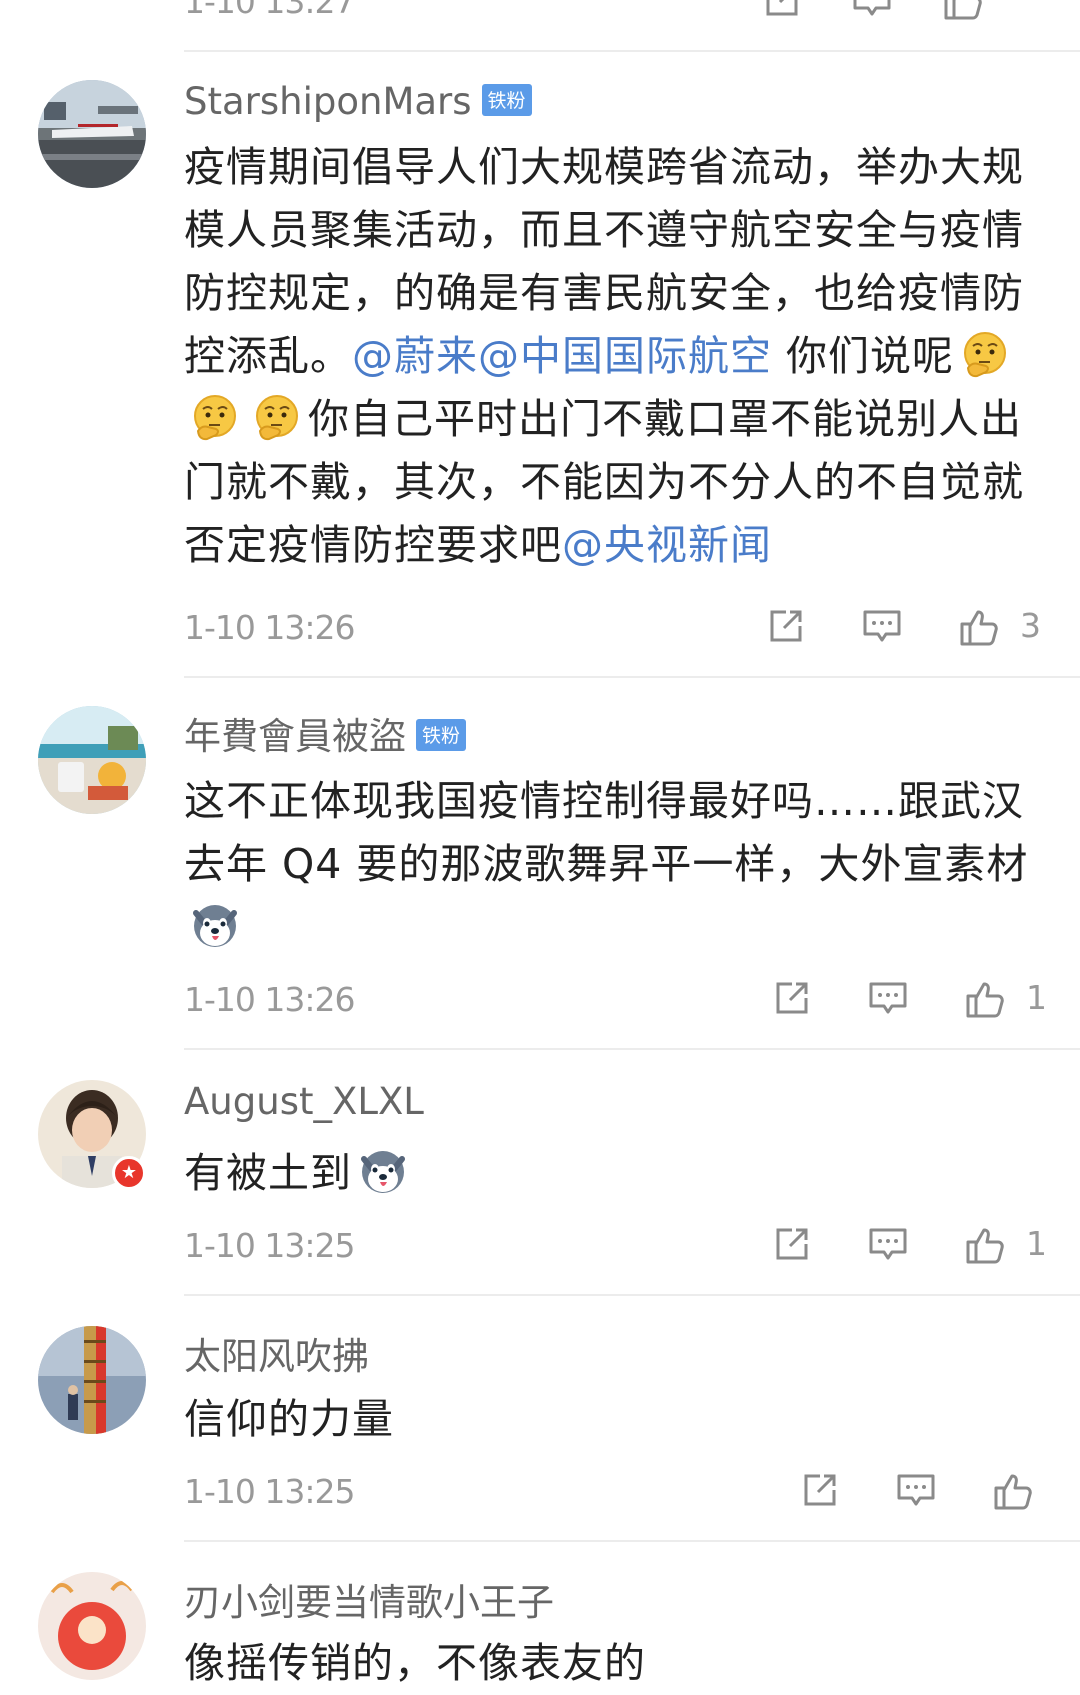  What do you see at coordinates (667, 545) in the screenshot?
I see `mention-link: @央视新闻` at bounding box center [667, 545].